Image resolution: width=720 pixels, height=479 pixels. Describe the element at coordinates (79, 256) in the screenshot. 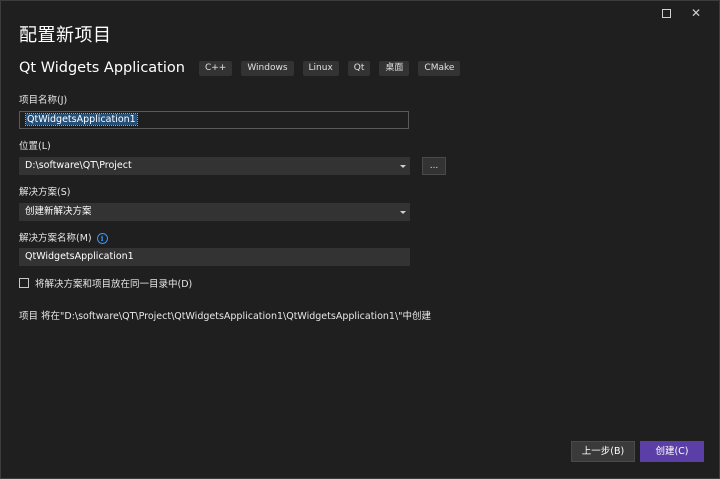

I see `solution-name-value: QtWidgetsApplication1` at that location.